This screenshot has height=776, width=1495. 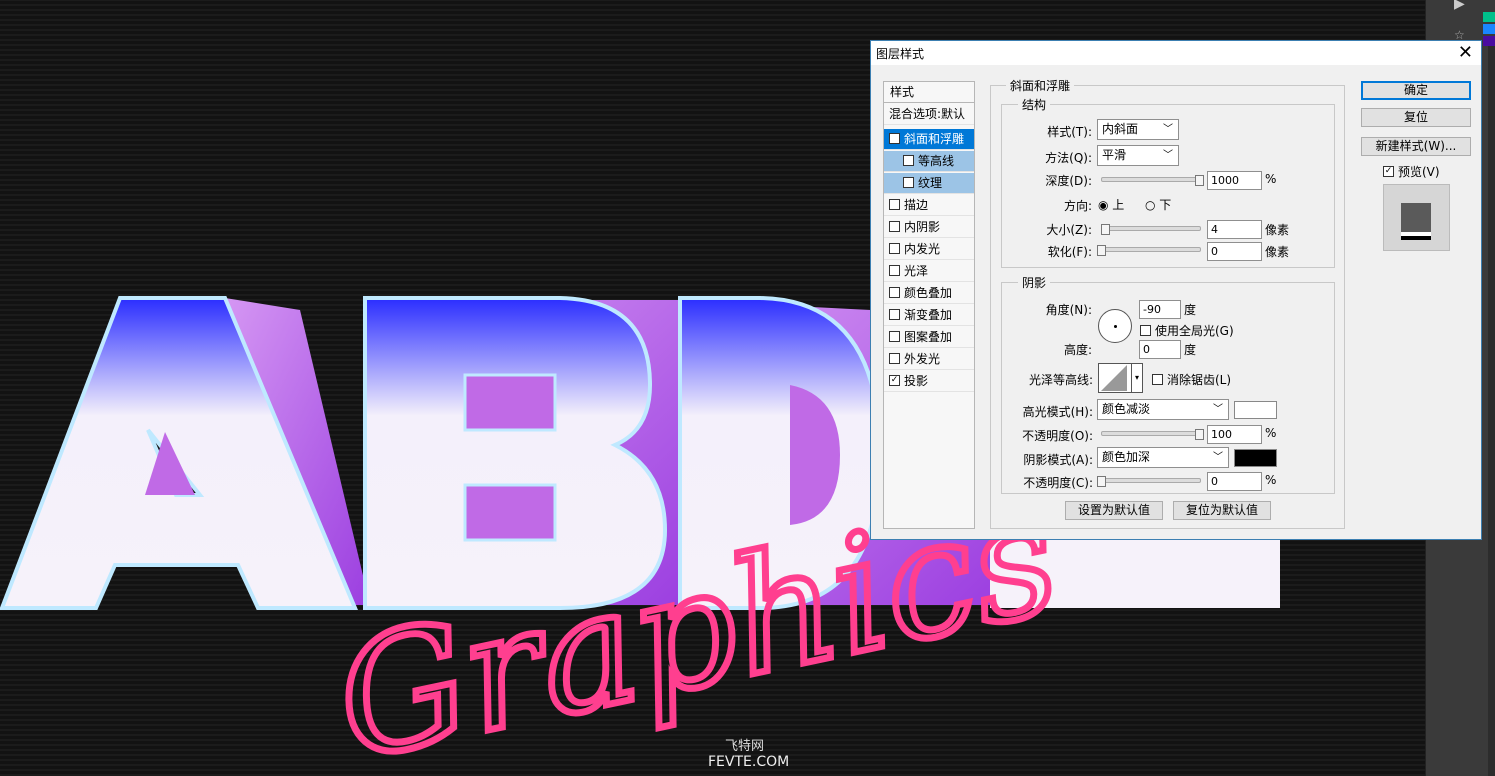 What do you see at coordinates (1151, 480) in the screenshot?
I see `shadow-opacity-slider` at bounding box center [1151, 480].